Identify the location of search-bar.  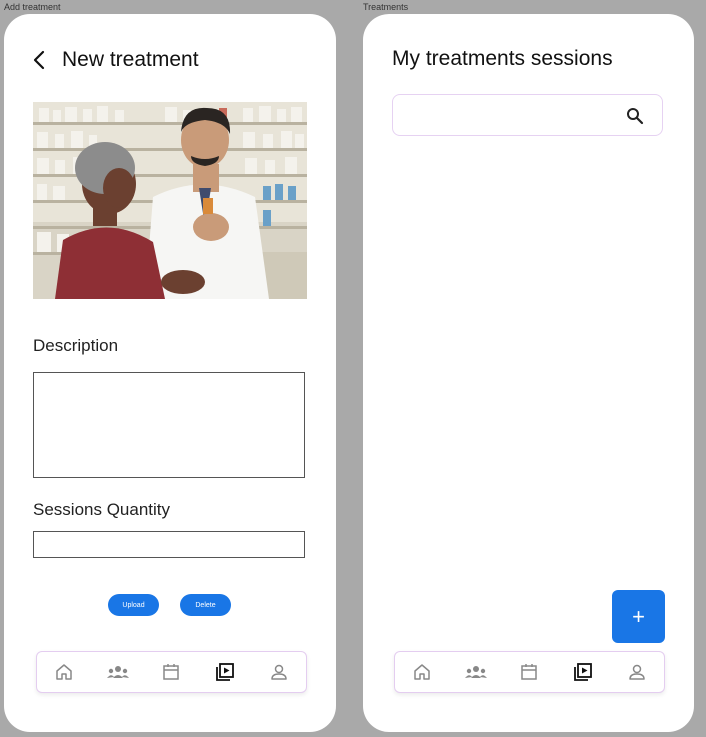
(527, 115).